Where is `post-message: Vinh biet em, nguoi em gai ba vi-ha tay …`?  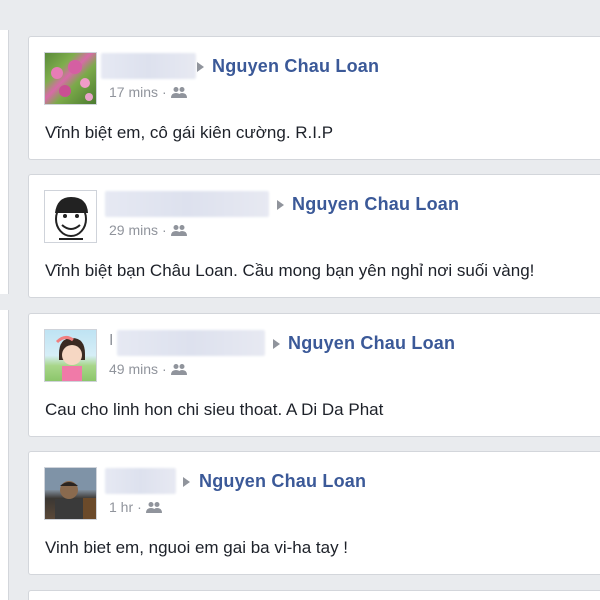 post-message: Vinh biet em, nguoi em gai ba vi-ha tay … is located at coordinates (197, 547).